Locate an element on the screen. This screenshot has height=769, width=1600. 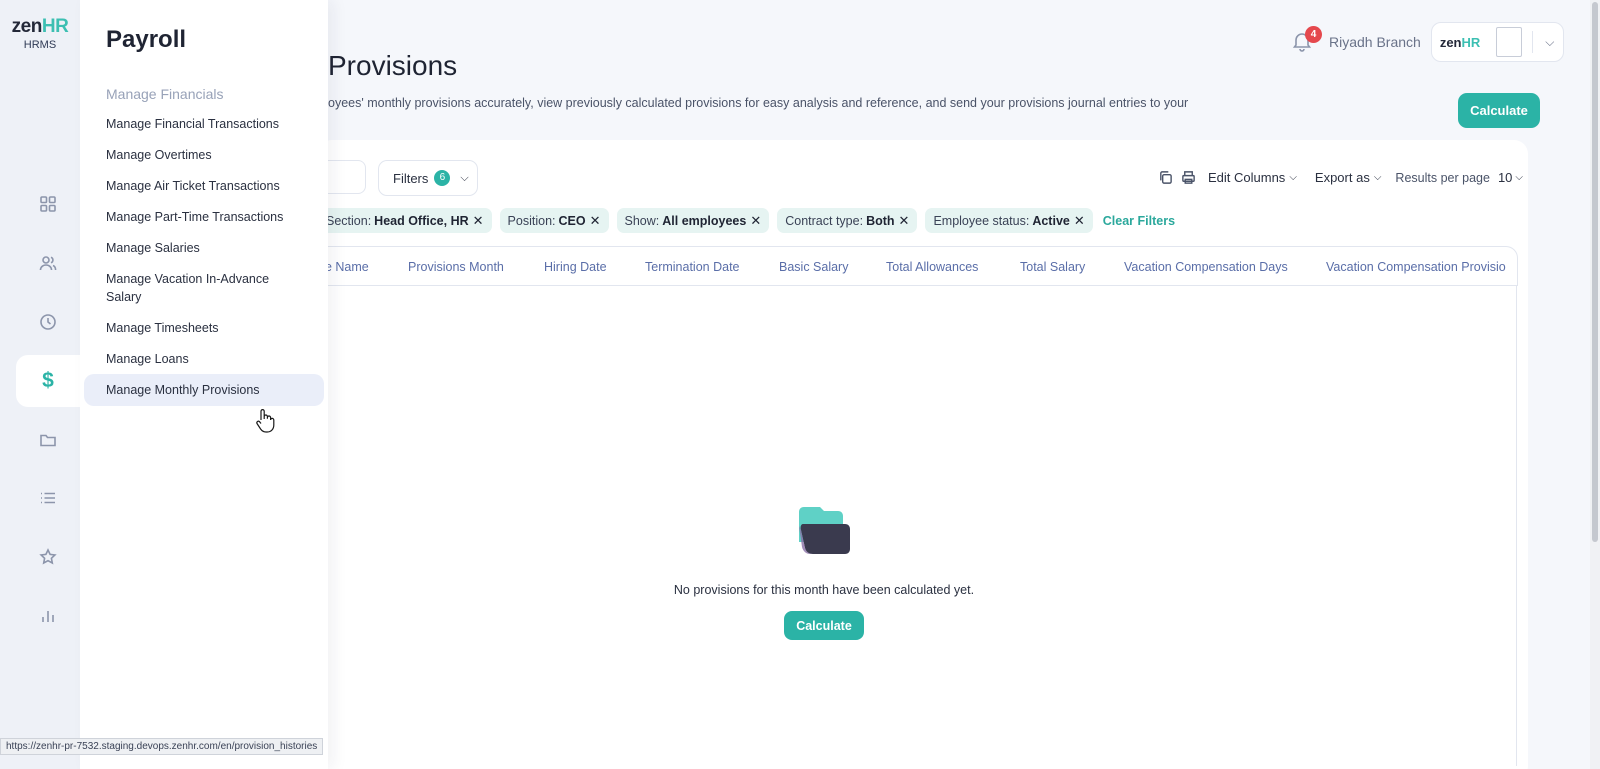
chip-value: Active is located at coordinates (1051, 220).